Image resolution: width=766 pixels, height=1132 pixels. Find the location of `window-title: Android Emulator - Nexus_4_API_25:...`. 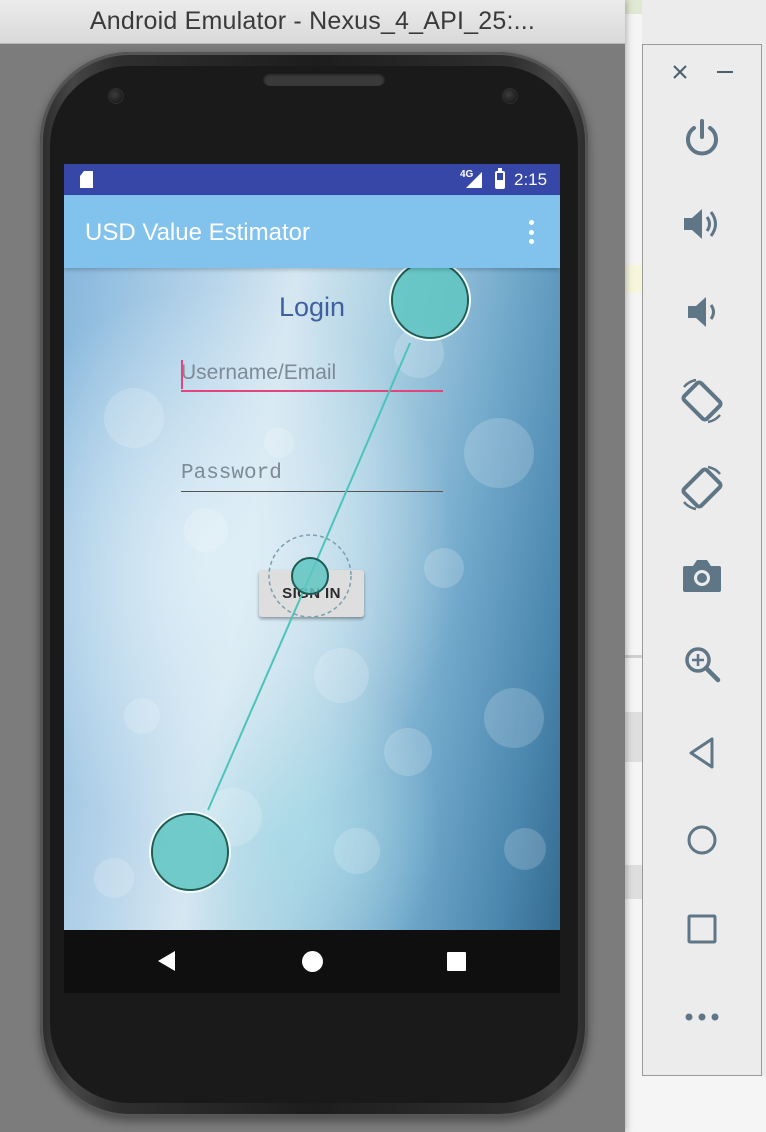

window-title: Android Emulator - Nexus_4_API_25:... is located at coordinates (312, 21).